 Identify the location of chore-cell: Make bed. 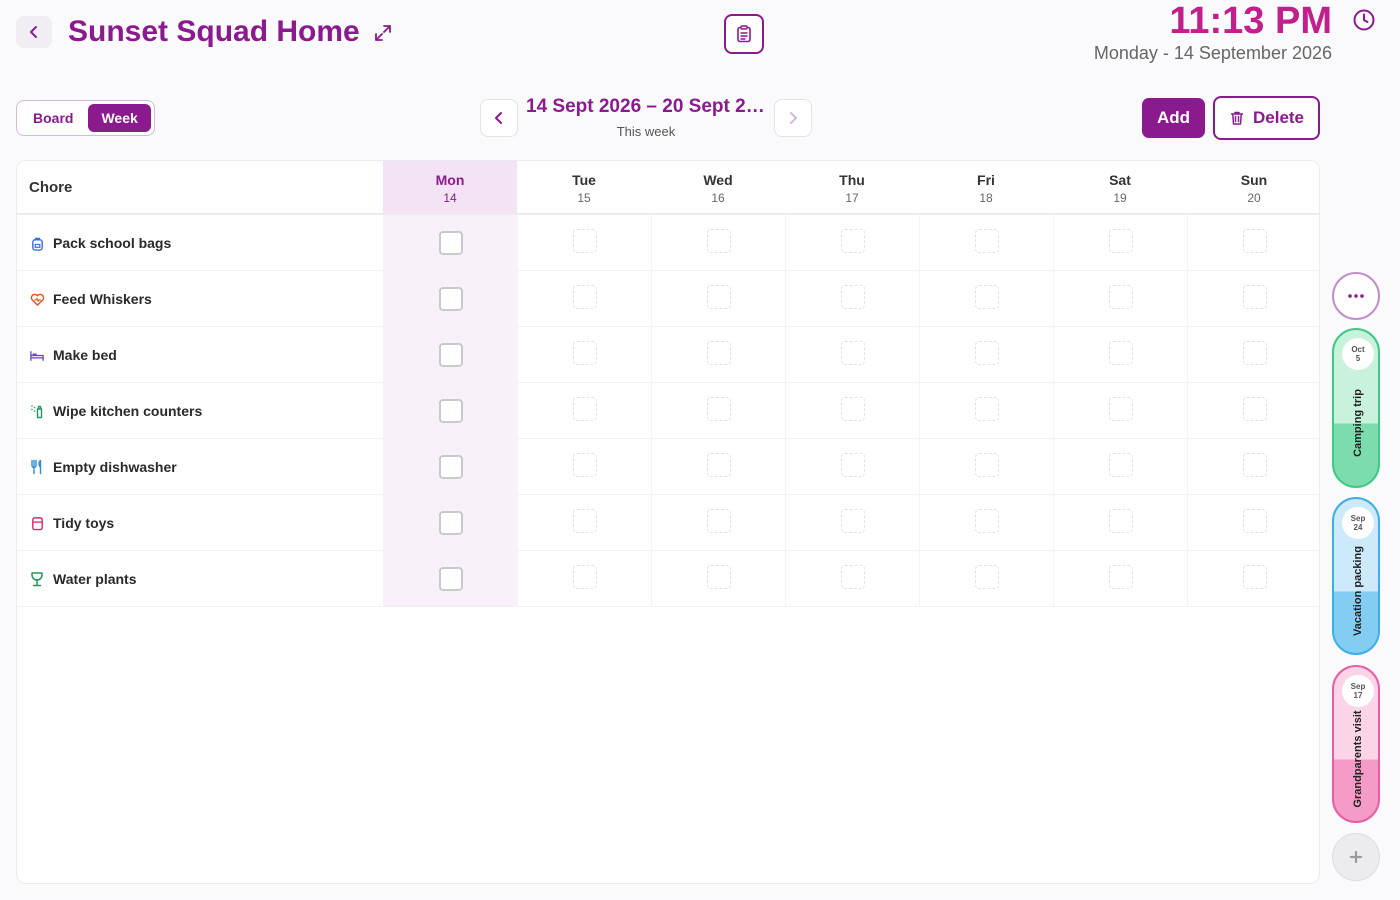
(73, 355).